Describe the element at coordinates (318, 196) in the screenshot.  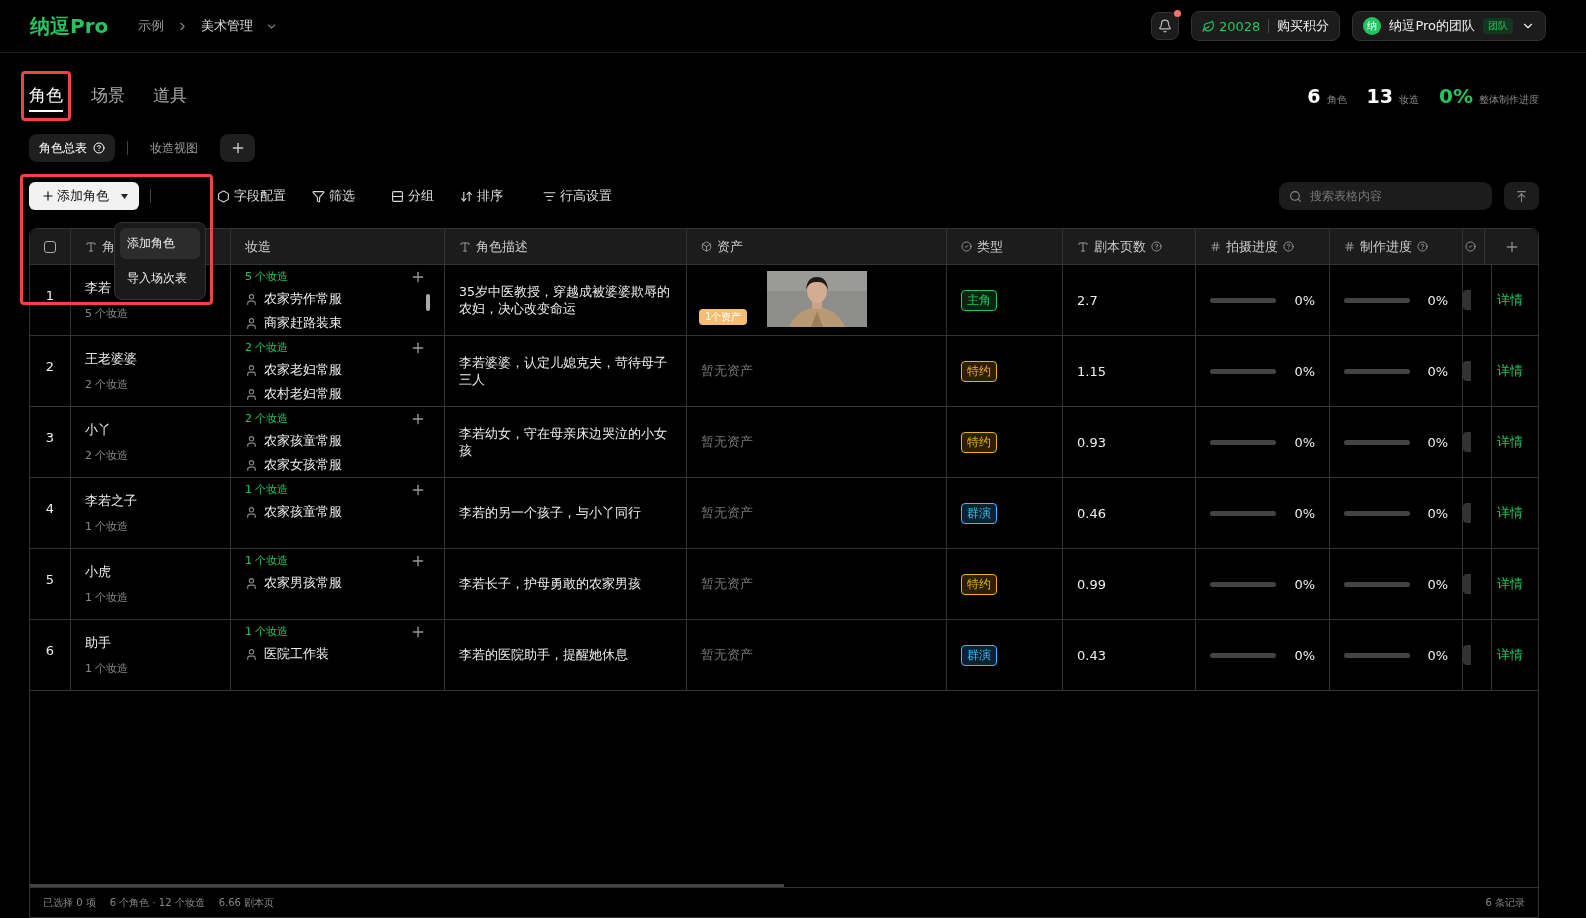
I see `filter-icon` at that location.